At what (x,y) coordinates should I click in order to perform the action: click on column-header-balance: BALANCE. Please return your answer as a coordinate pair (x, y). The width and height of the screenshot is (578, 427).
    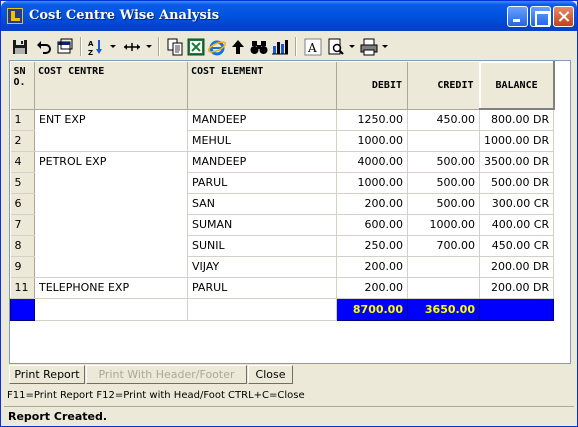
    Looking at the image, I should click on (516, 85).